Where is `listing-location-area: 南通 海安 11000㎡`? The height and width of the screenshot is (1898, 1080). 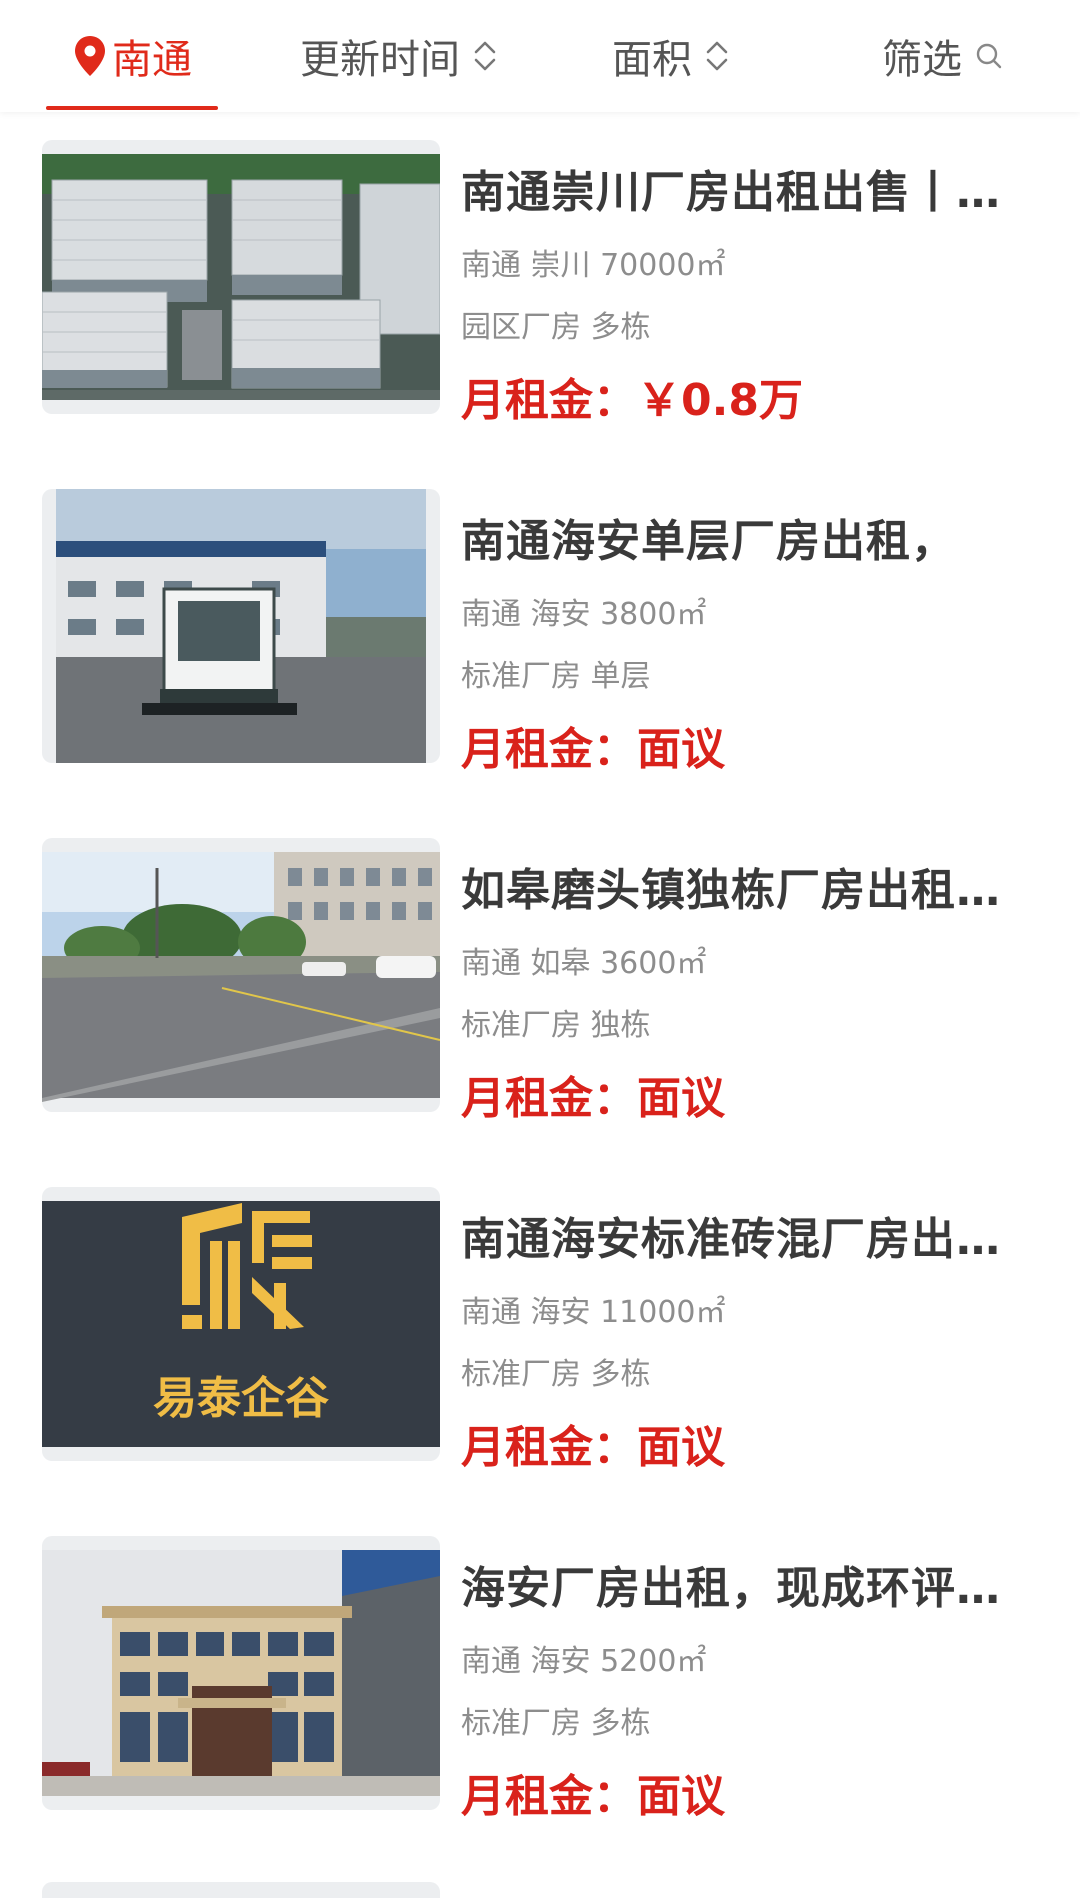
listing-location-area: 南通 海安 11000㎡ is located at coordinates (593, 1312).